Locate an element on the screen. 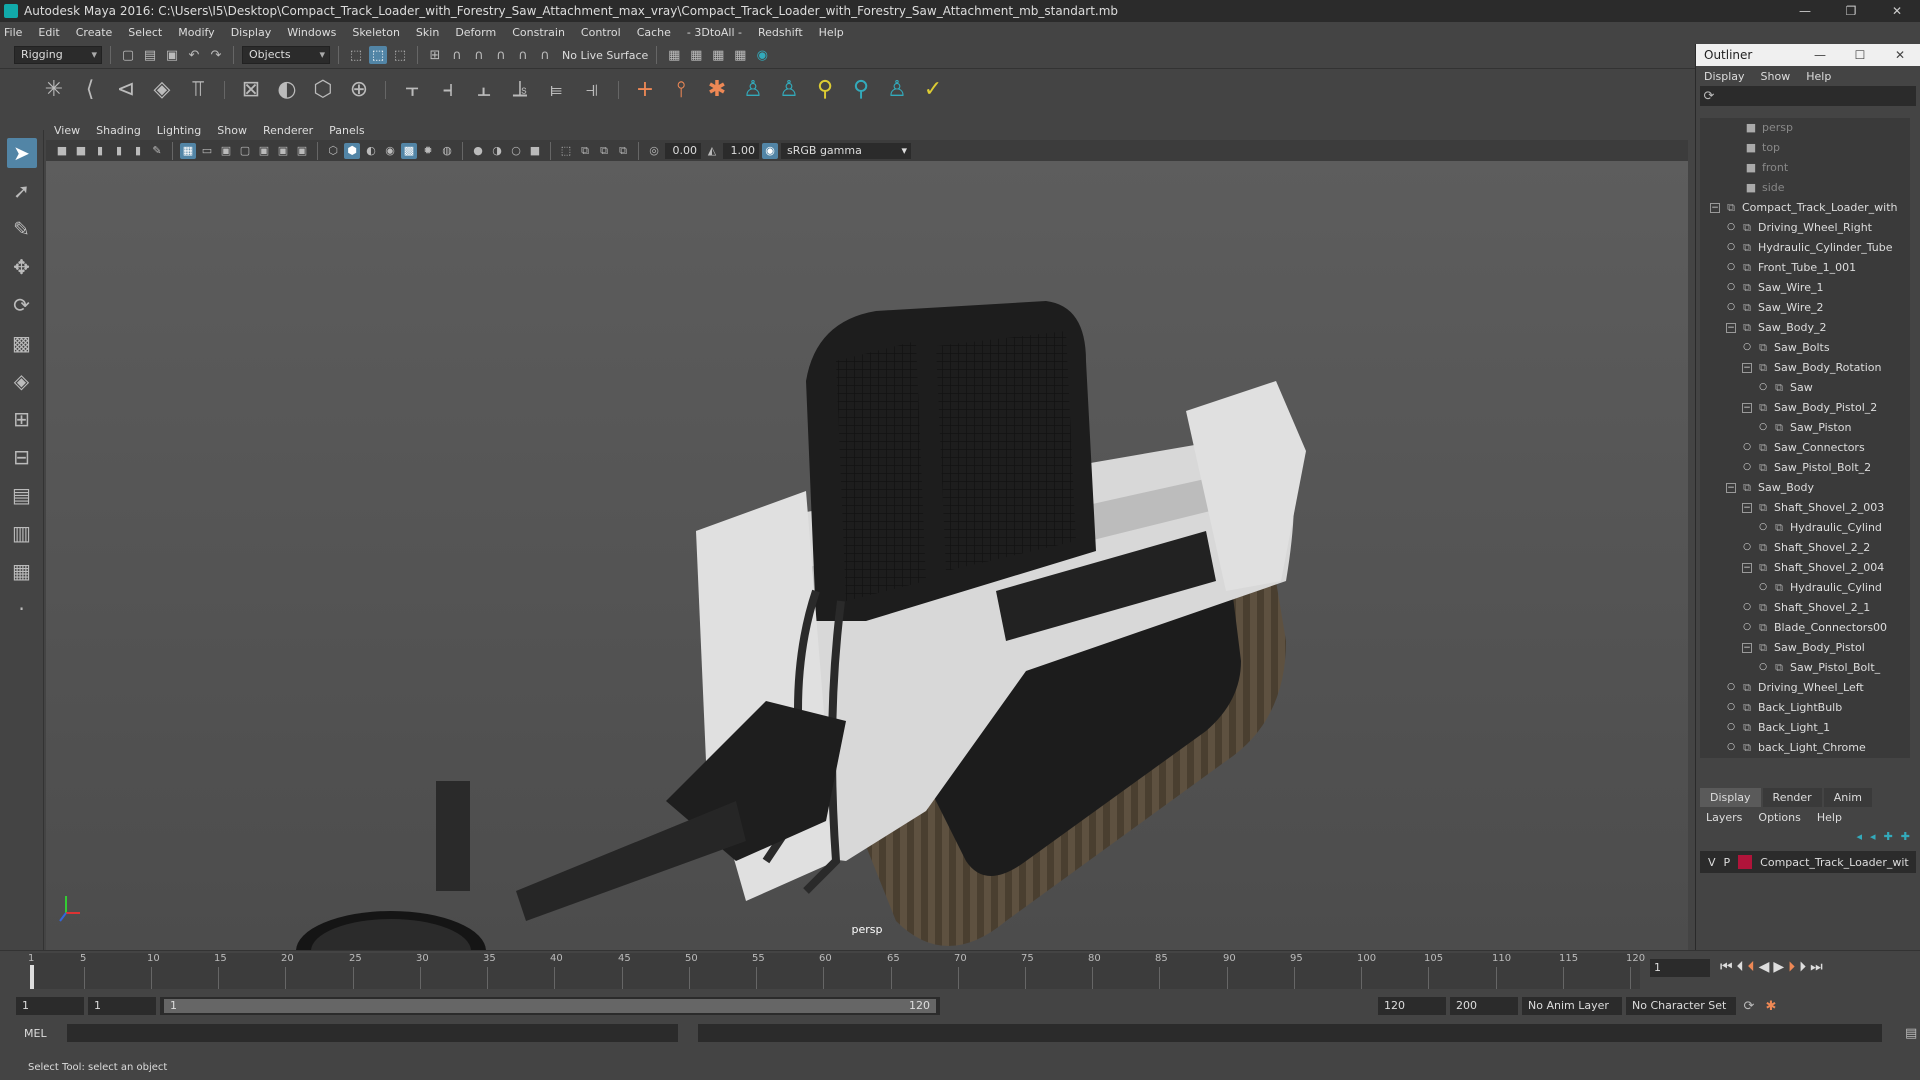 The width and height of the screenshot is (1920, 1080). outliner-item: ○ ⧉ back_Light_Chrome is located at coordinates (1805, 748).